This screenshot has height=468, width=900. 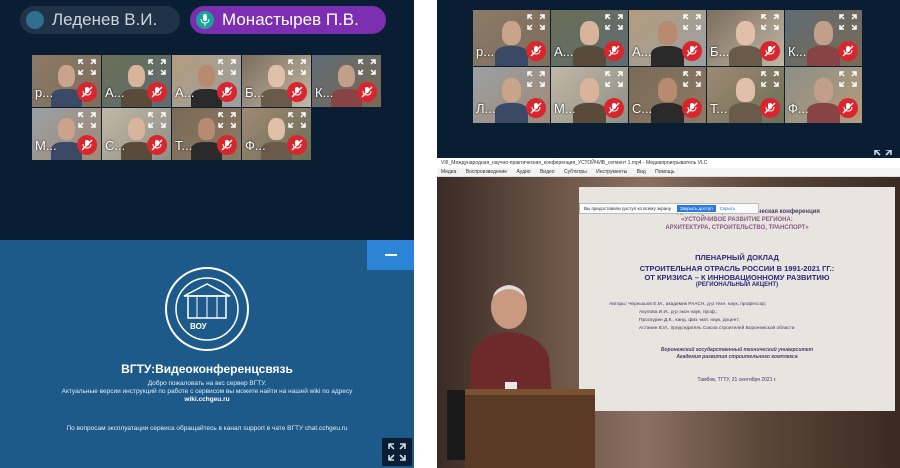 I want to click on speaker-name: Монастырев П.В., so click(x=290, y=19).